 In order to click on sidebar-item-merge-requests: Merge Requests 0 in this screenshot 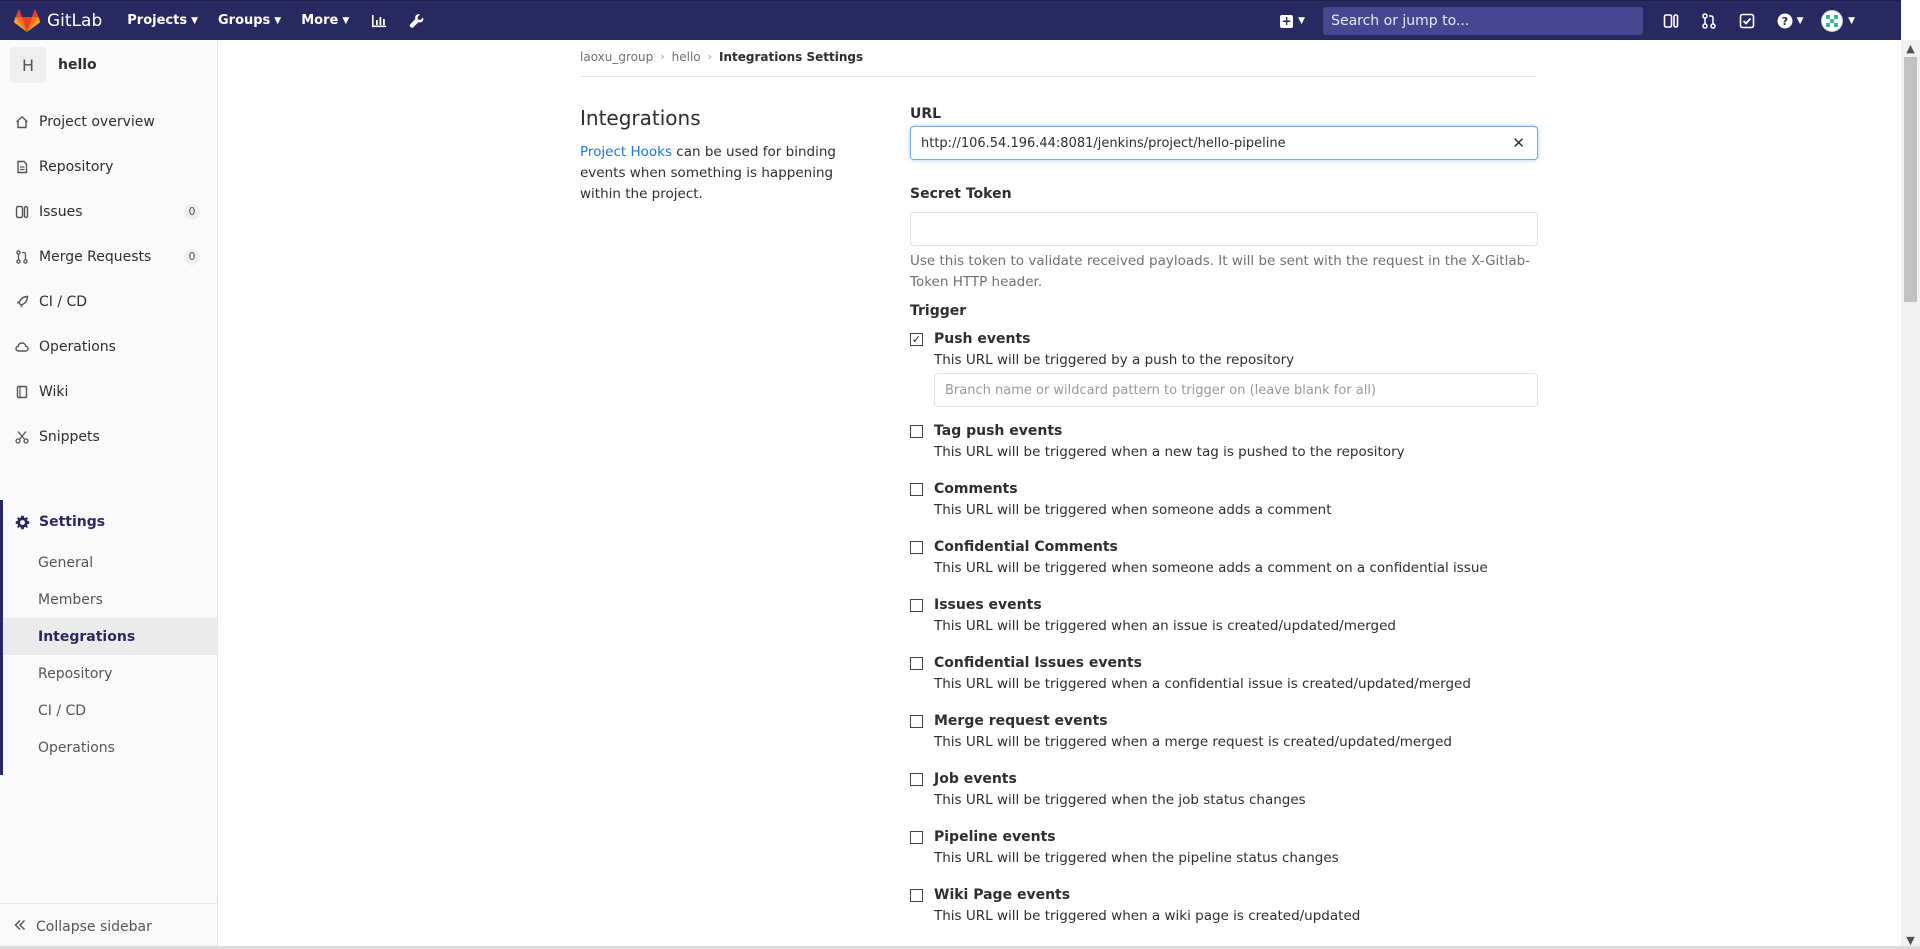, I will do `click(108, 257)`.